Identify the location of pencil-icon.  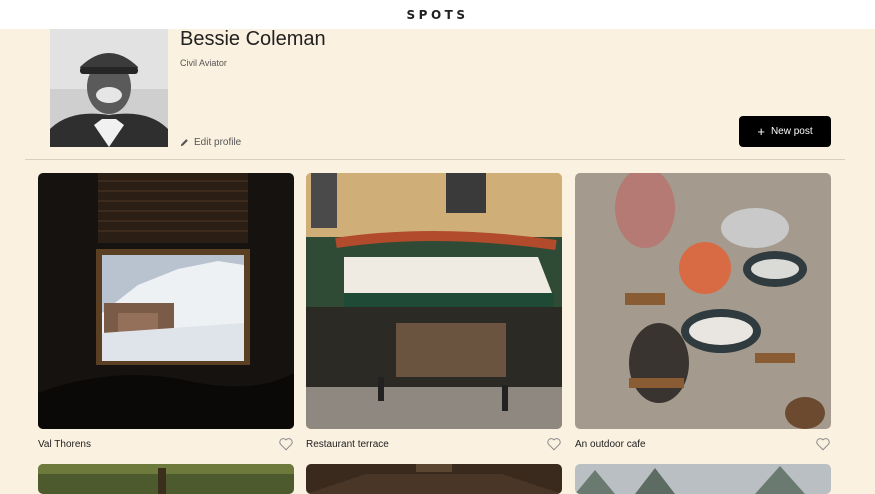
(184, 143).